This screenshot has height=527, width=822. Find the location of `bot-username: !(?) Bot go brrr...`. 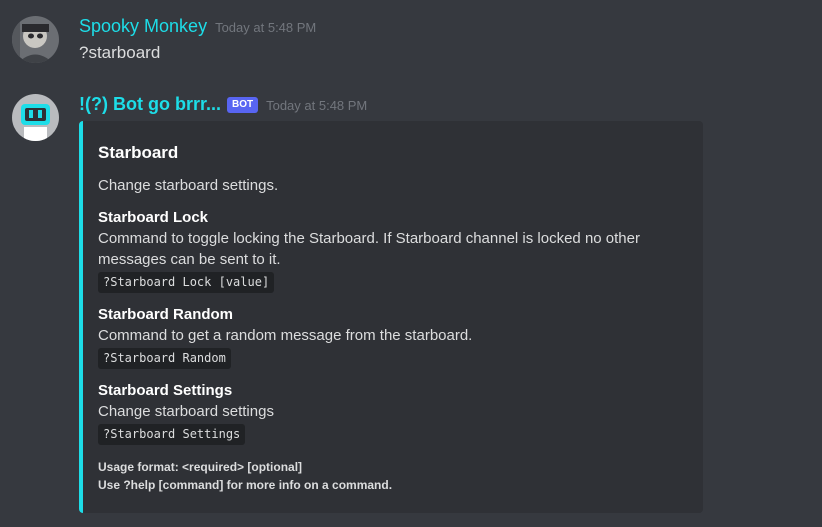

bot-username: !(?) Bot go brrr... is located at coordinates (150, 104).